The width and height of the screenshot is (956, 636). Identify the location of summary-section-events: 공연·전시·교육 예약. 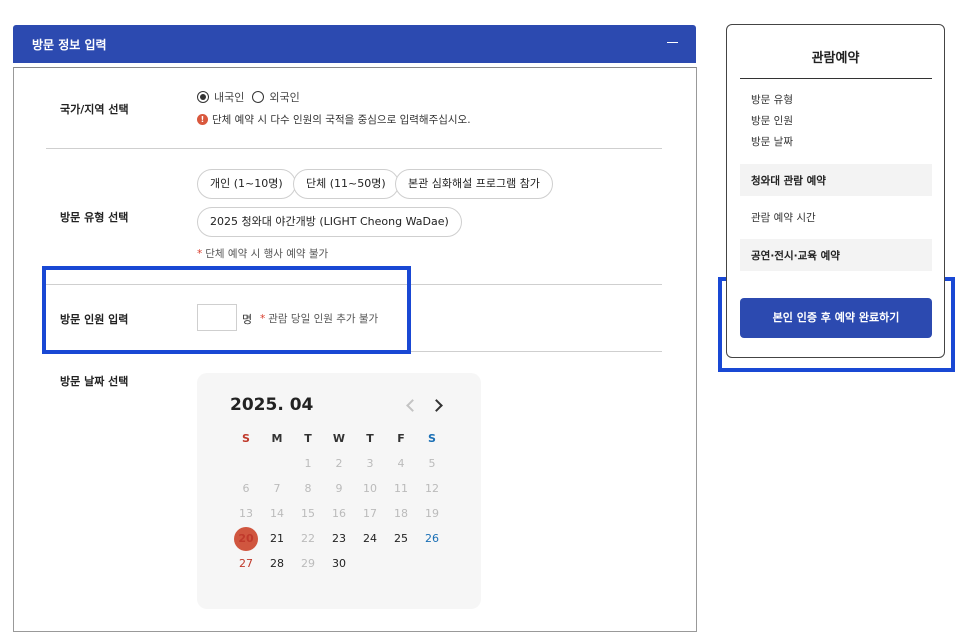
(836, 255).